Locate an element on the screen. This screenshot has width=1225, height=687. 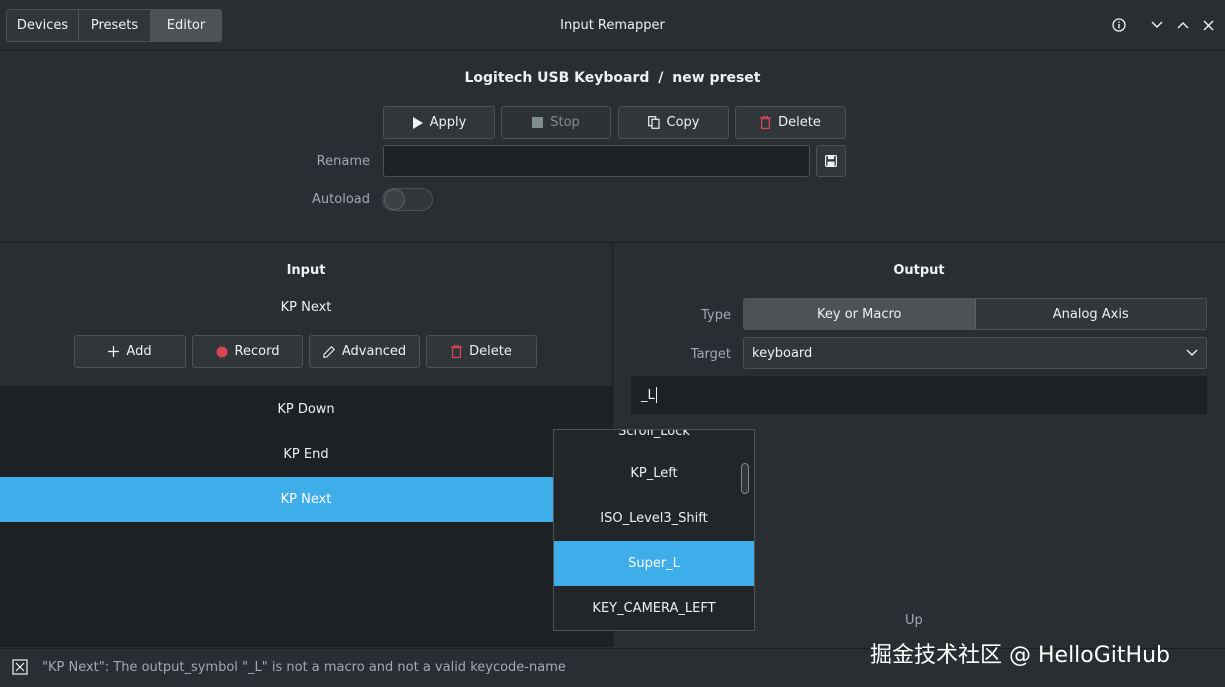
copy-button: Copy is located at coordinates (673, 122).